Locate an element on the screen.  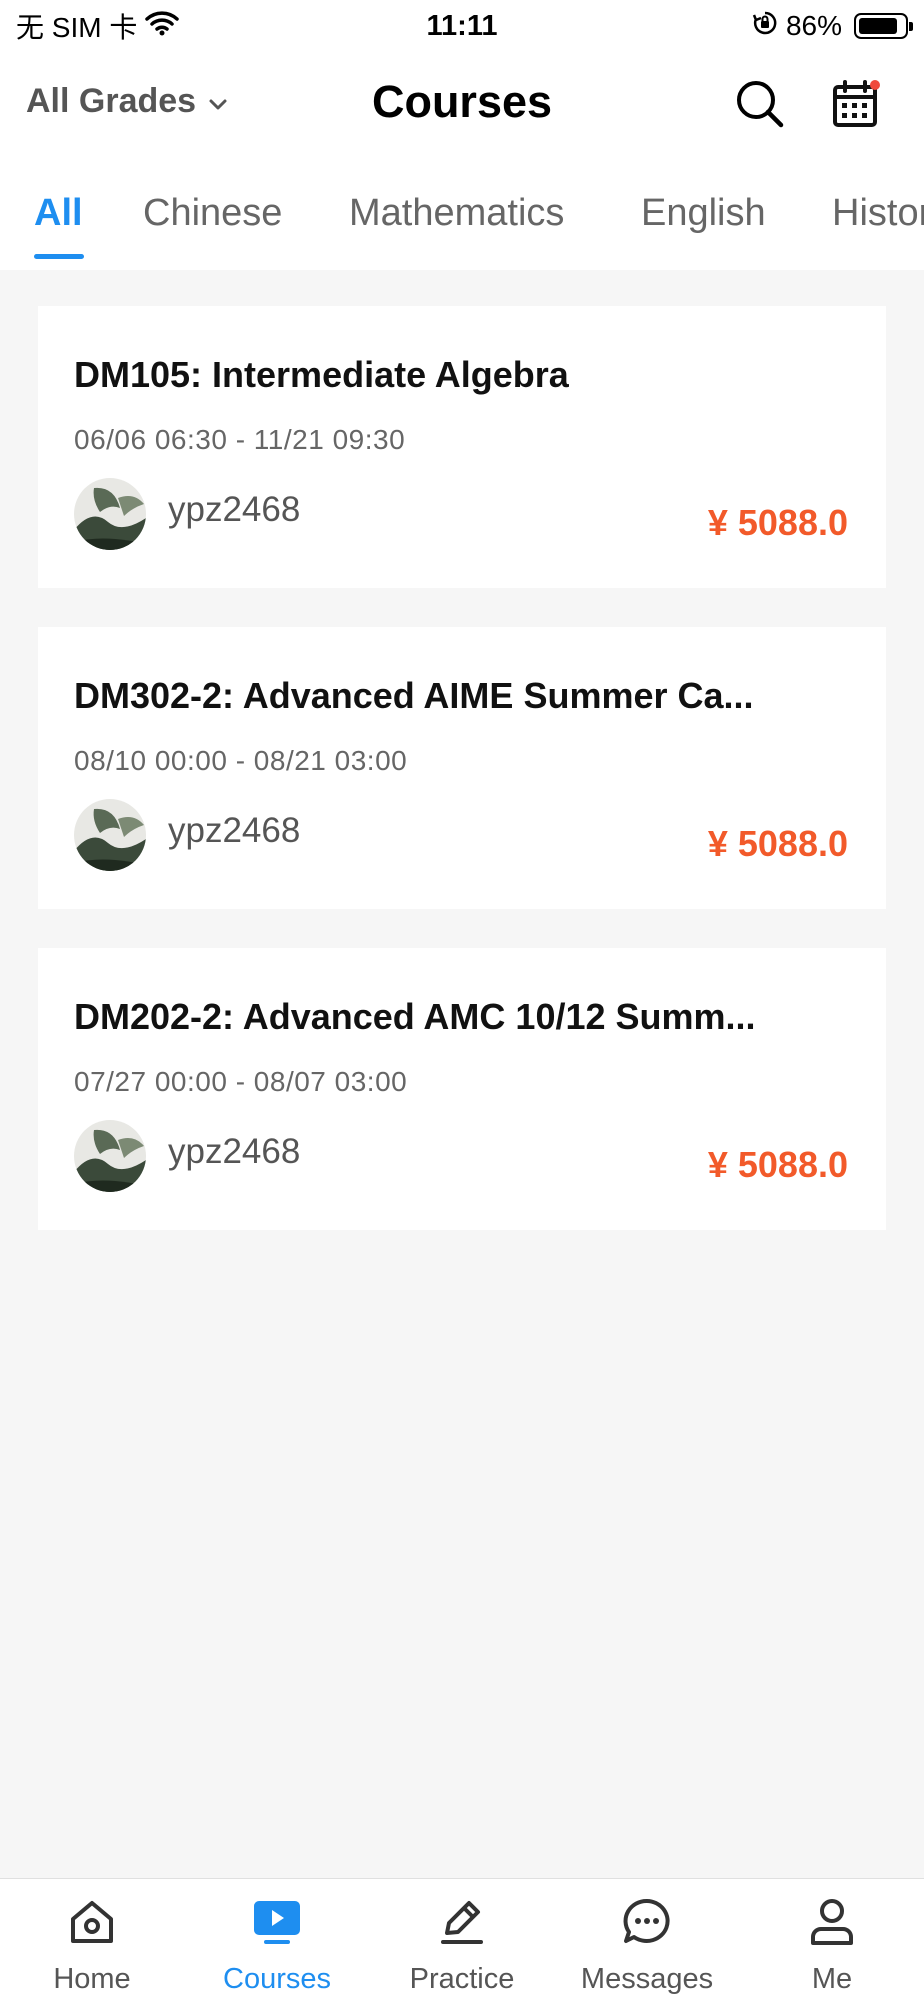
tabbar-label: Practice is located at coordinates (462, 1979).